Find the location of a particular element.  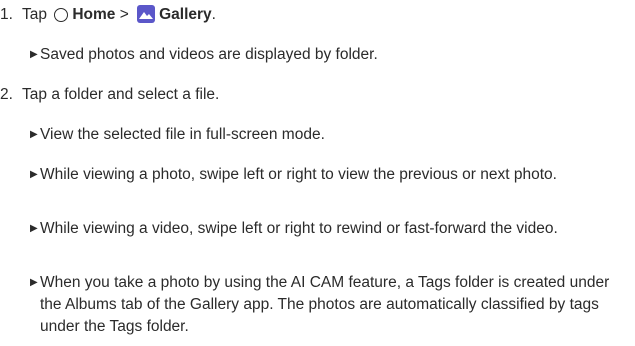

step-number: 2. is located at coordinates (6, 94).